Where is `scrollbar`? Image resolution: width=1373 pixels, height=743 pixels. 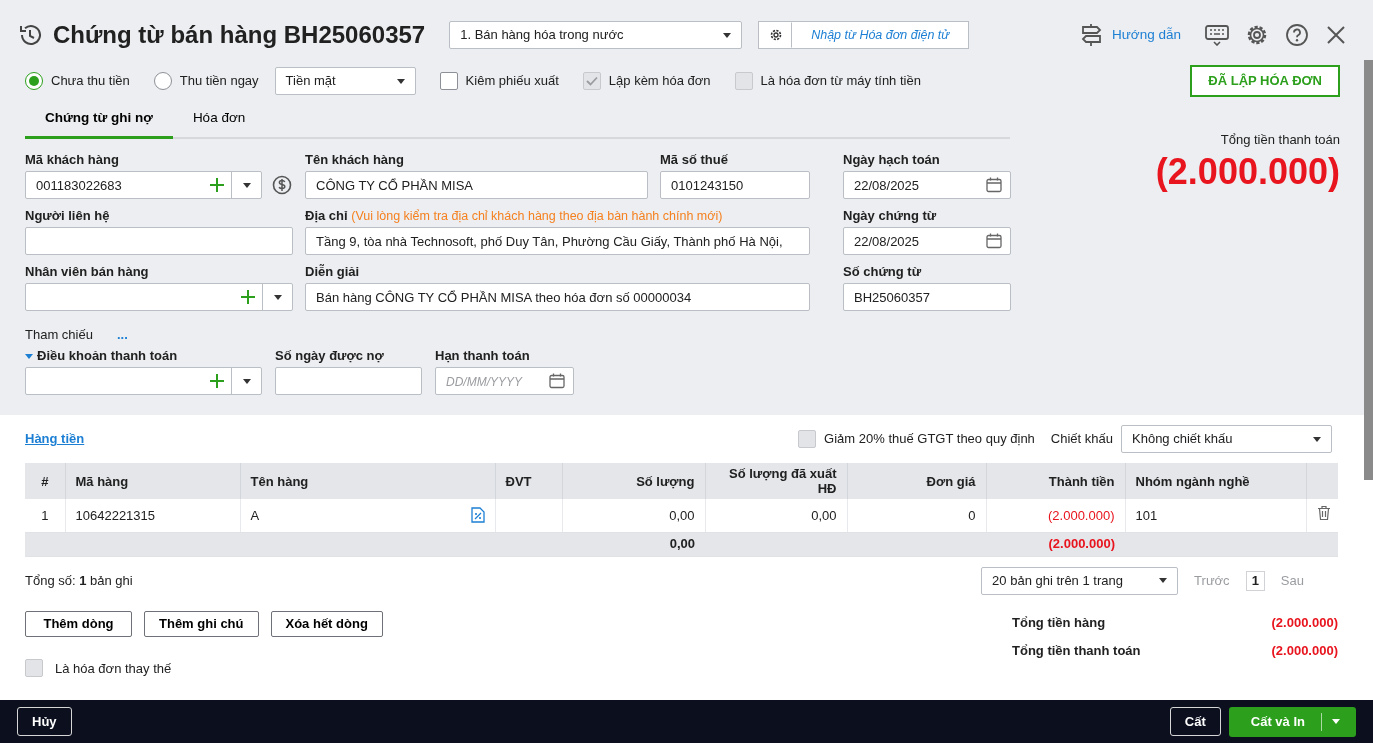
scrollbar is located at coordinates (1368, 270).